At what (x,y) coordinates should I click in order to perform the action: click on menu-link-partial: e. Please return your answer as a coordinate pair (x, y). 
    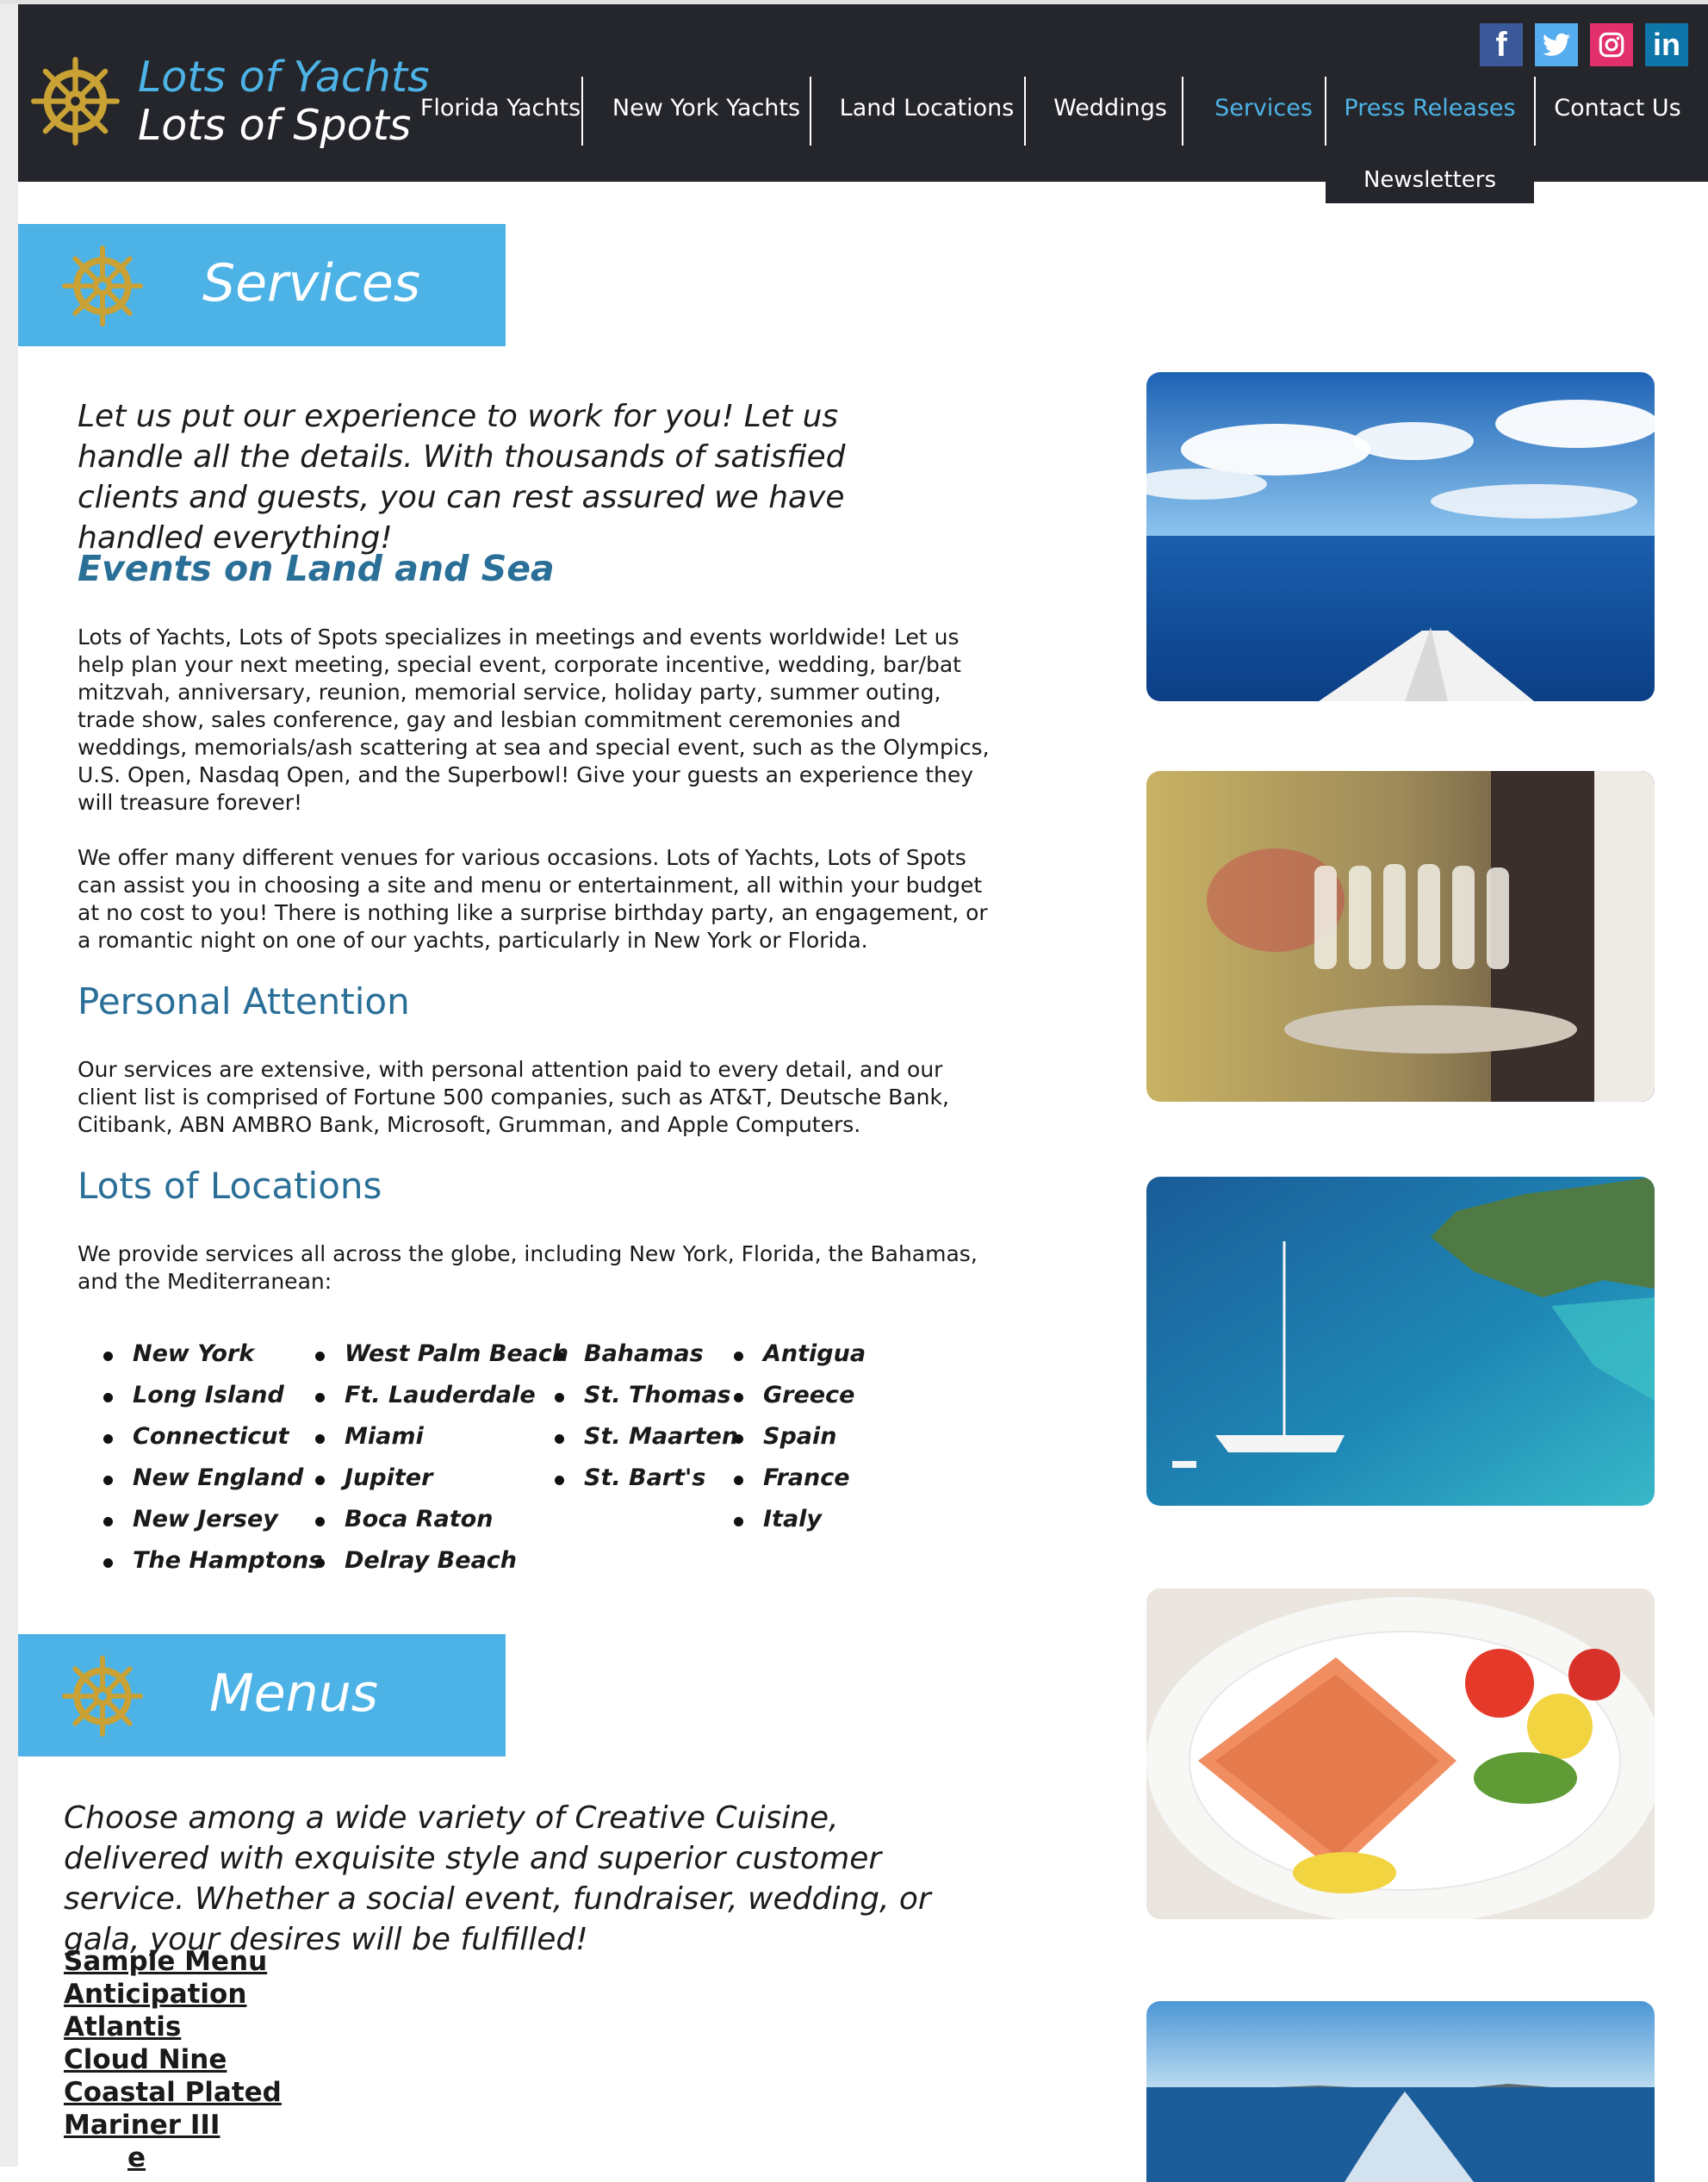
    Looking at the image, I should click on (136, 2158).